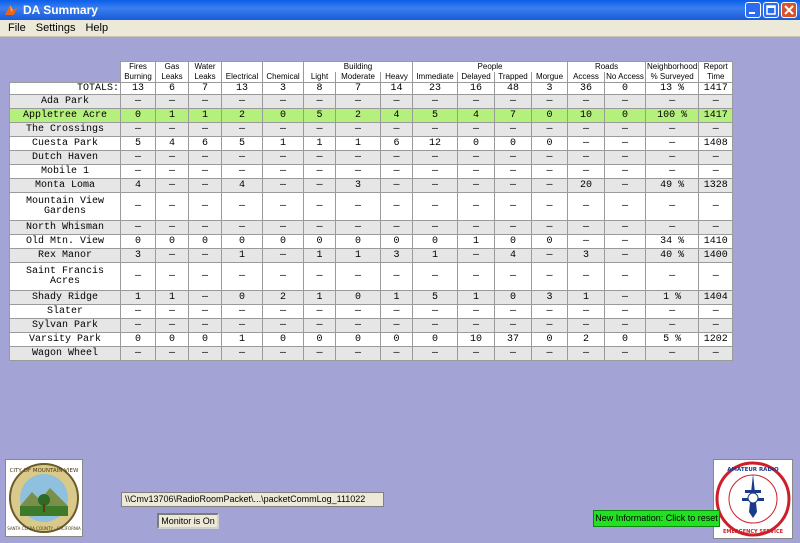 This screenshot has width=800, height=543. I want to click on minimize-button, so click(753, 10).